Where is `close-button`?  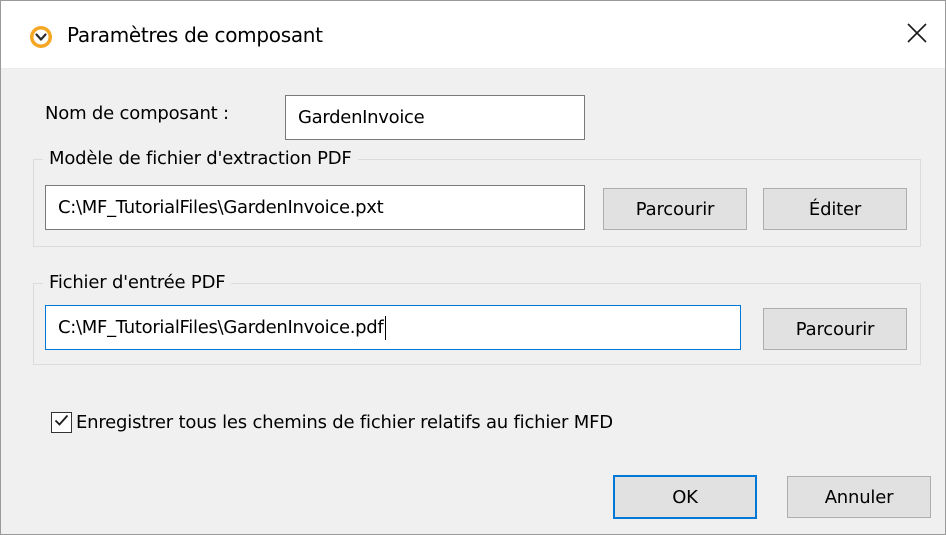 close-button is located at coordinates (917, 35).